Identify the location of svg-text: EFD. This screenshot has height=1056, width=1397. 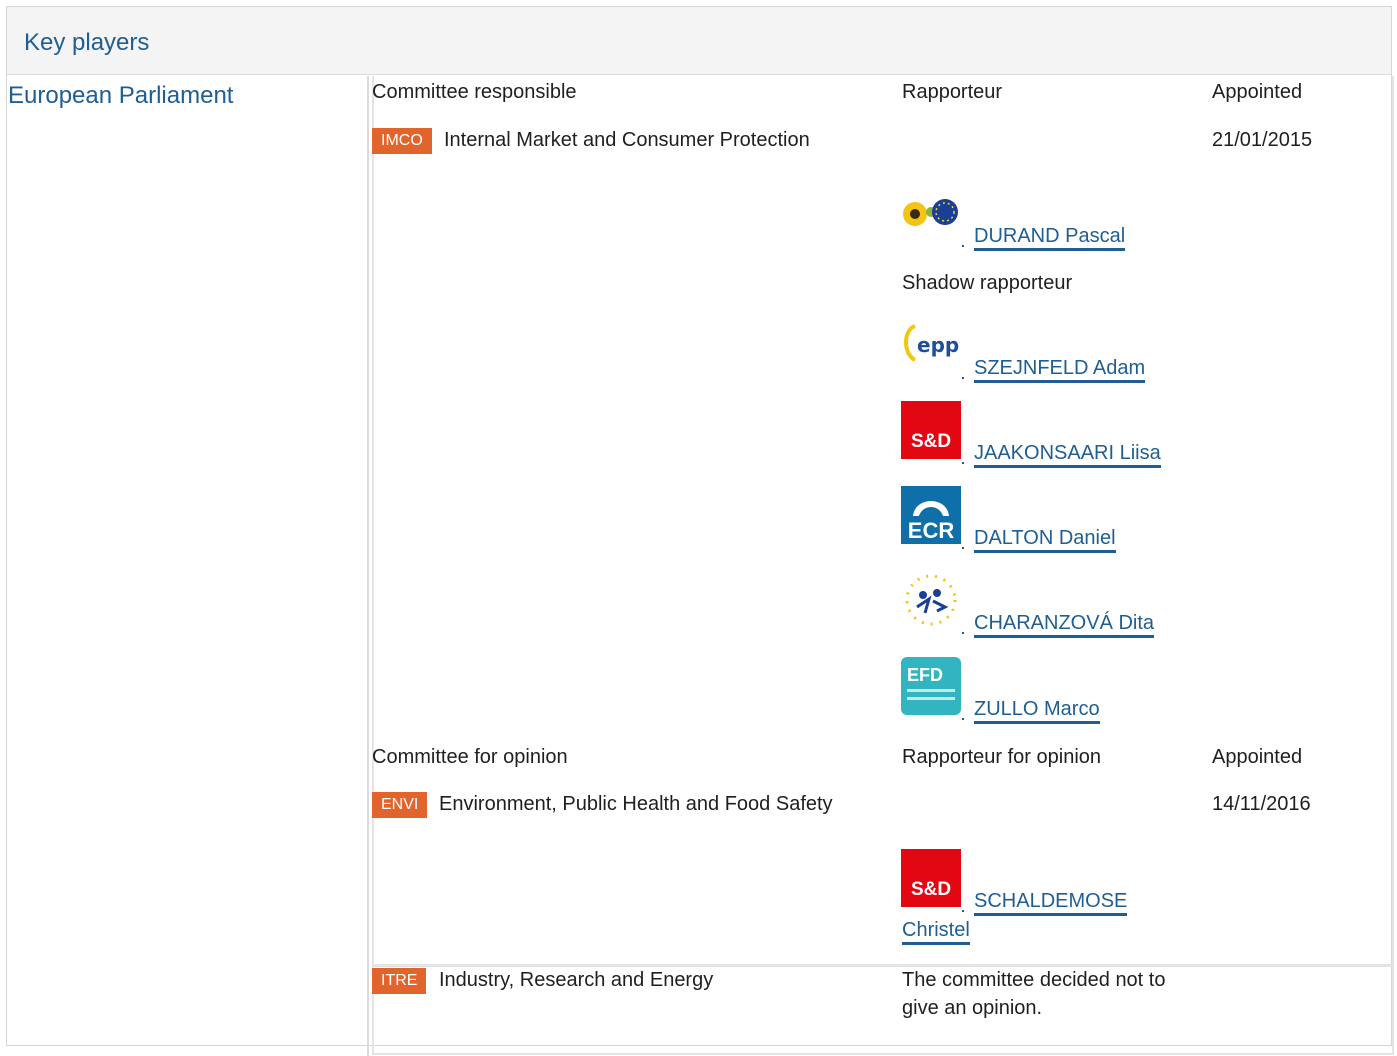
(925, 675).